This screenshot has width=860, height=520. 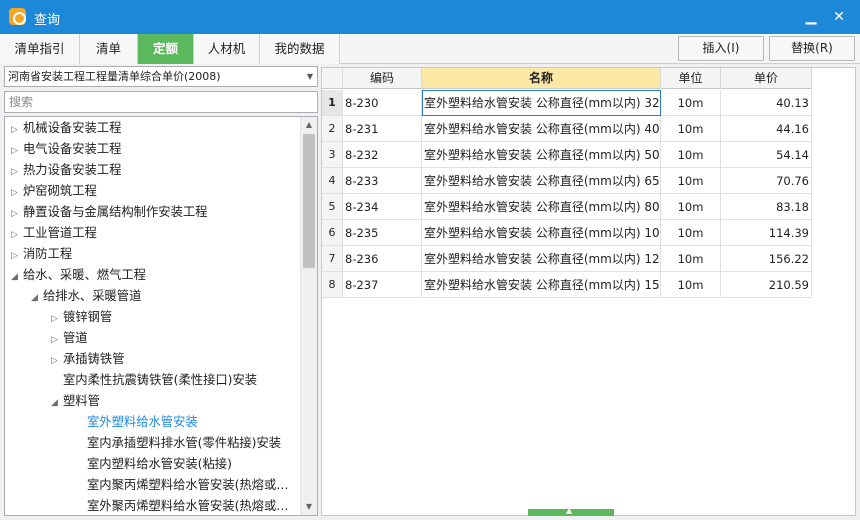 I want to click on row-number: 1, so click(x=332, y=103).